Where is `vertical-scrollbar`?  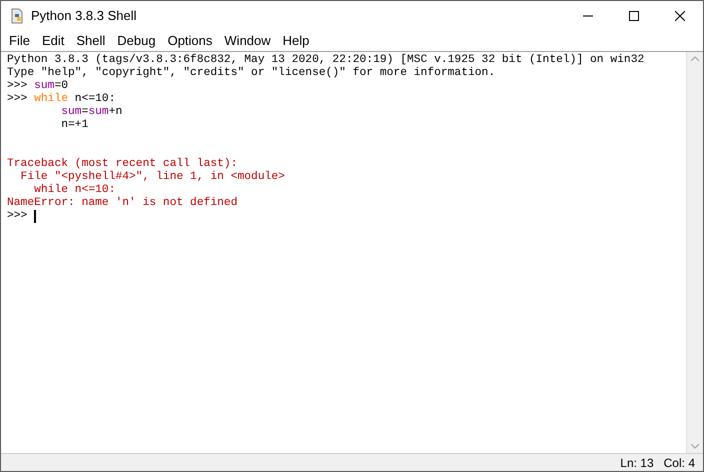
vertical-scrollbar is located at coordinates (694, 252).